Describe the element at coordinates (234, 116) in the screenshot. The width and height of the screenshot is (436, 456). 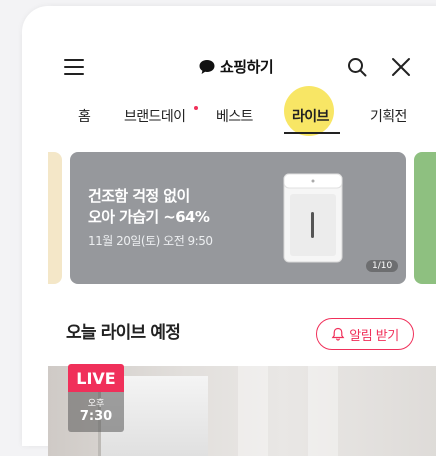
I see `tab-best: 베스트` at that location.